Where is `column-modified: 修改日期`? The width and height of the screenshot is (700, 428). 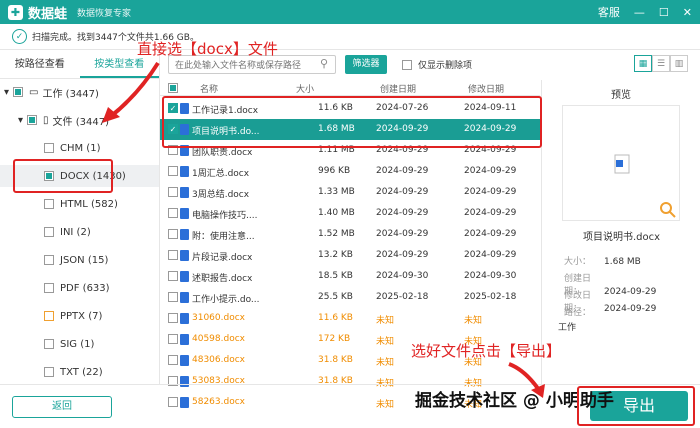
column-modified: 修改日期 is located at coordinates (486, 88).